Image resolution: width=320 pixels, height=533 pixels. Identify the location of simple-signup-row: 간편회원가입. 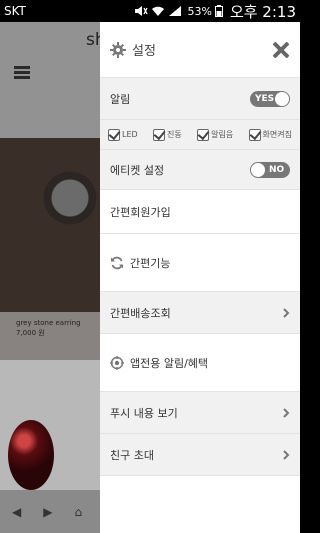
(200, 212).